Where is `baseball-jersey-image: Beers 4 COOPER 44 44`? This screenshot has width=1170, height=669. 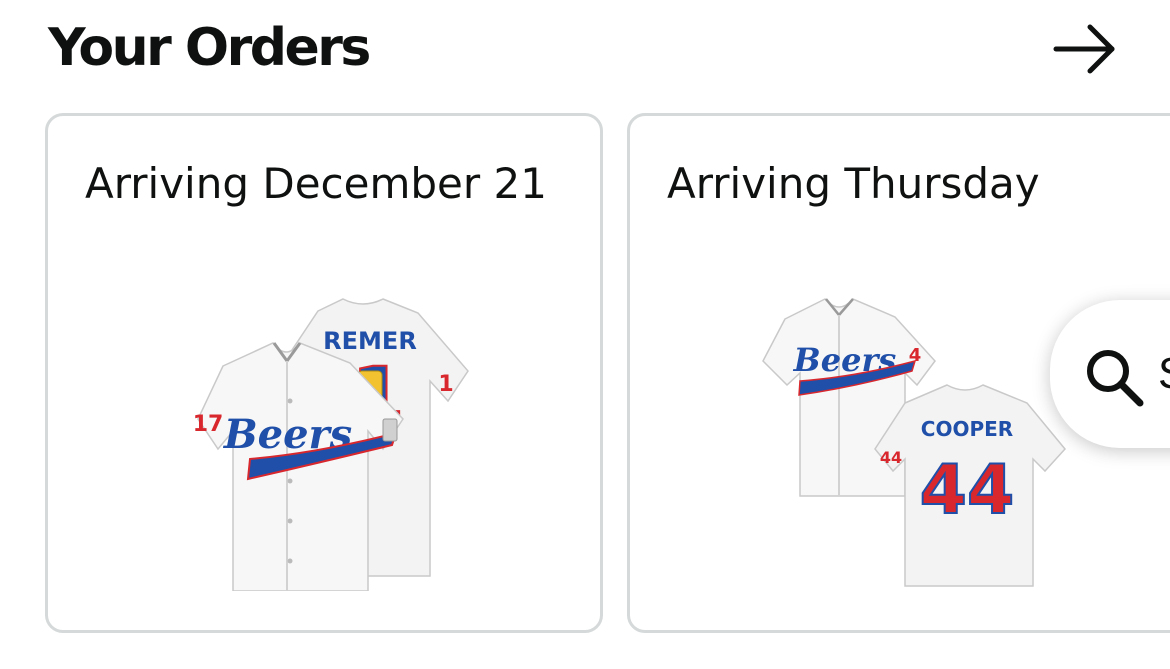 baseball-jersey-image: Beers 4 COOPER 44 44 is located at coordinates (914, 442).